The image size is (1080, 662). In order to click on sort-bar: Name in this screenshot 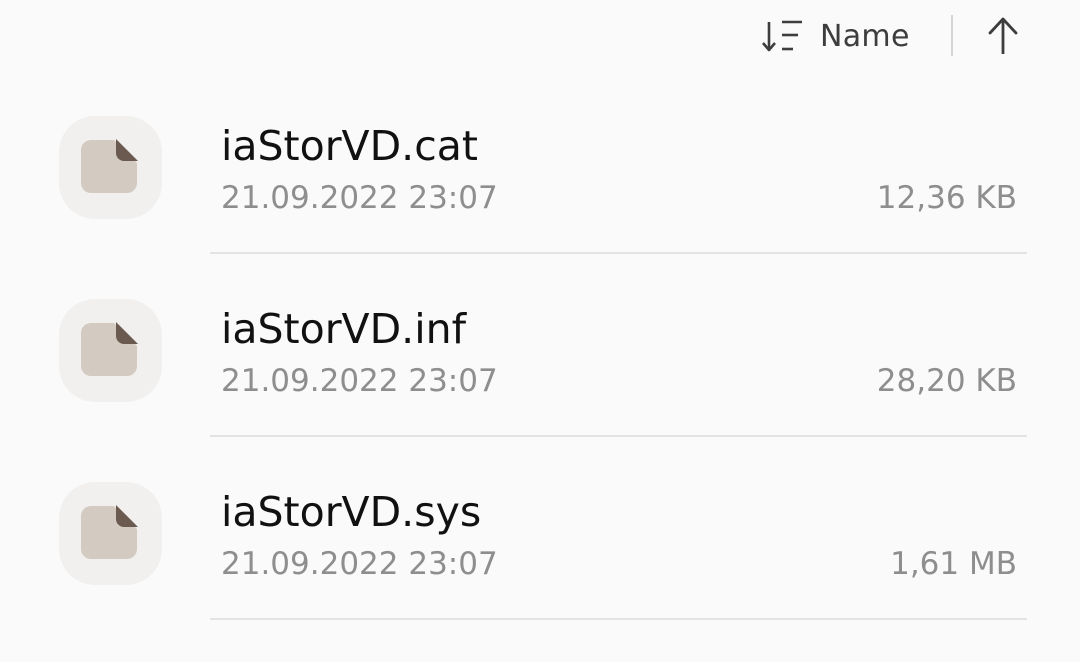, I will do `click(540, 37)`.